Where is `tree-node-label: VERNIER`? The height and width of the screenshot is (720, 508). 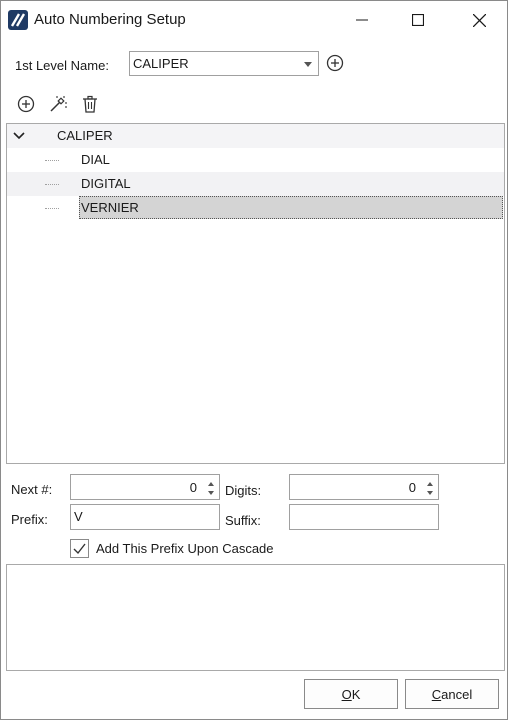
tree-node-label: VERNIER is located at coordinates (110, 207).